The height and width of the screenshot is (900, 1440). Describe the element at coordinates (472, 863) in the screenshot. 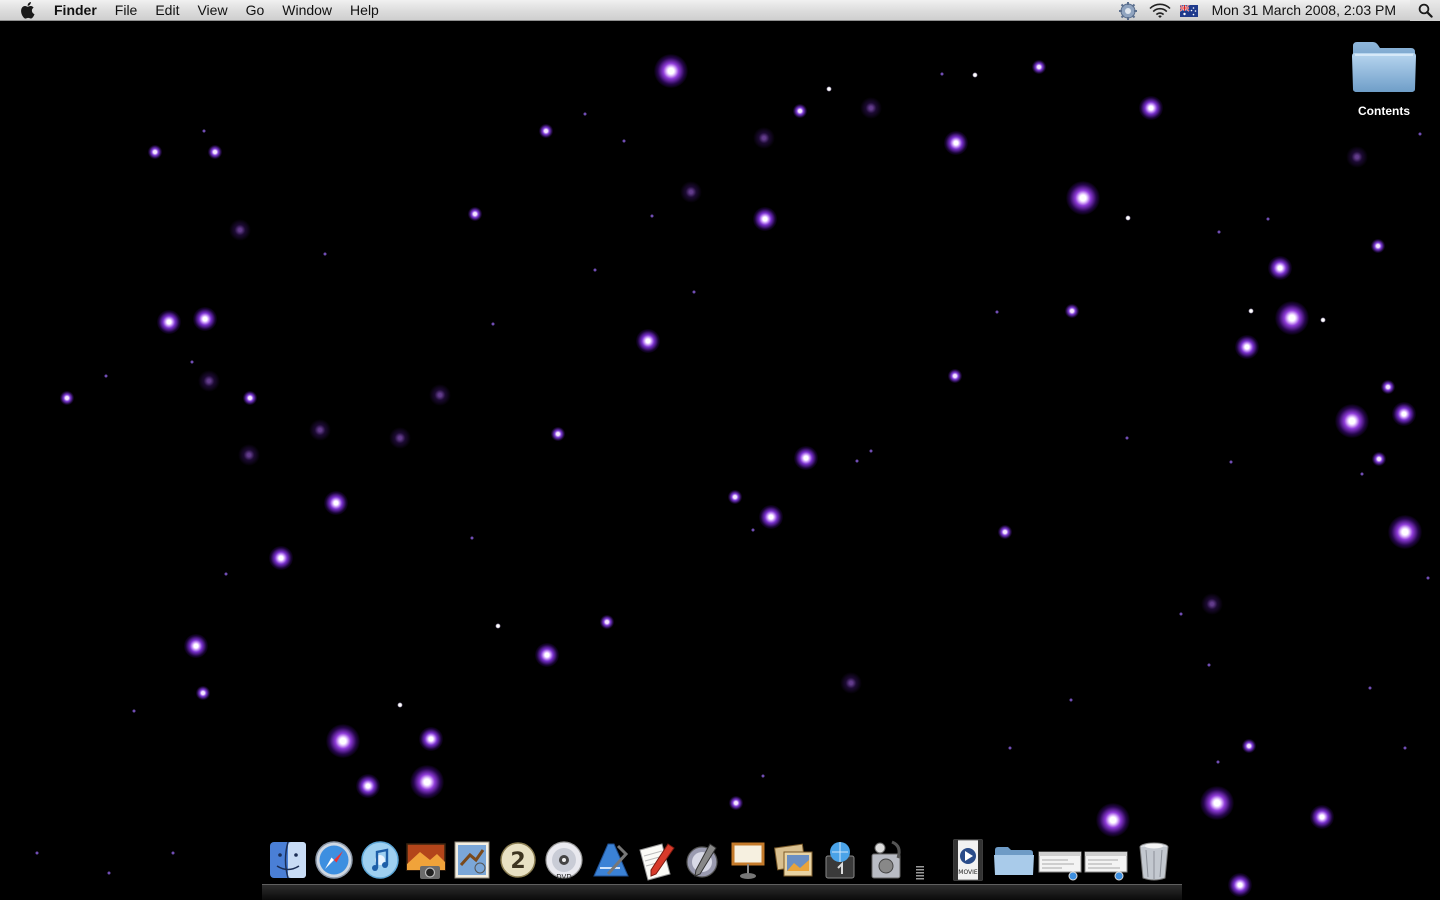

I see `dock-mail-icon` at that location.